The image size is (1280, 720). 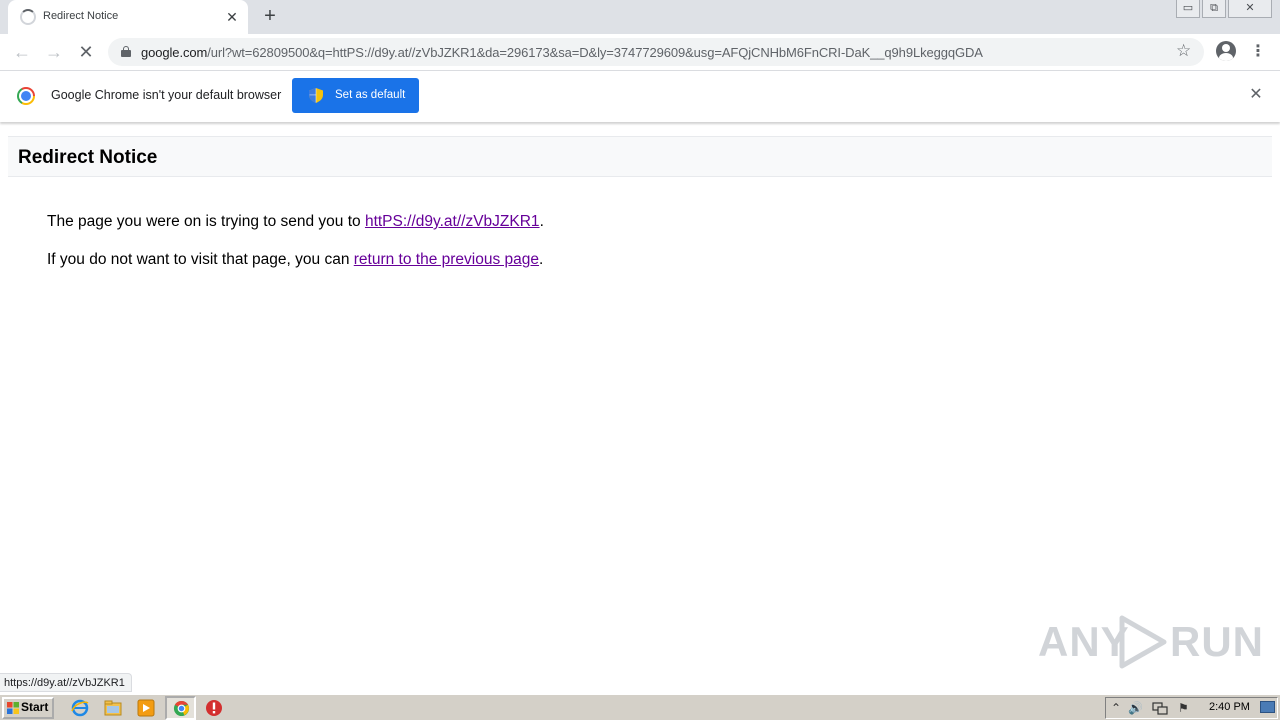 I want to click on chrome-logo-icon, so click(x=26, y=96).